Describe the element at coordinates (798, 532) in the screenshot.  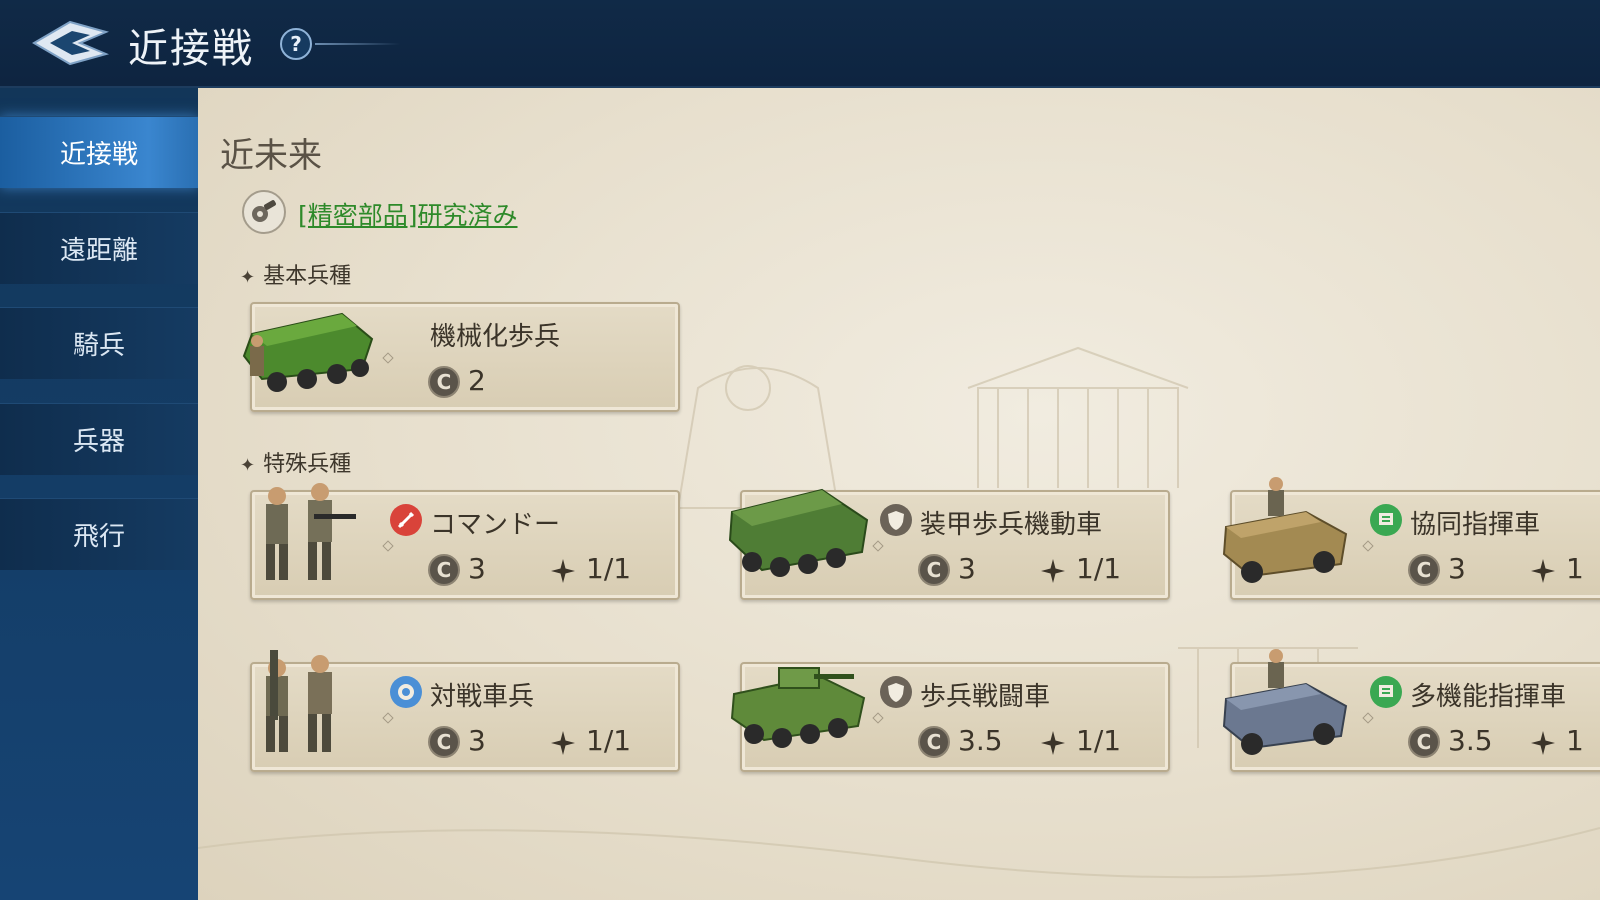
I see `armored-vehicle-icon` at that location.